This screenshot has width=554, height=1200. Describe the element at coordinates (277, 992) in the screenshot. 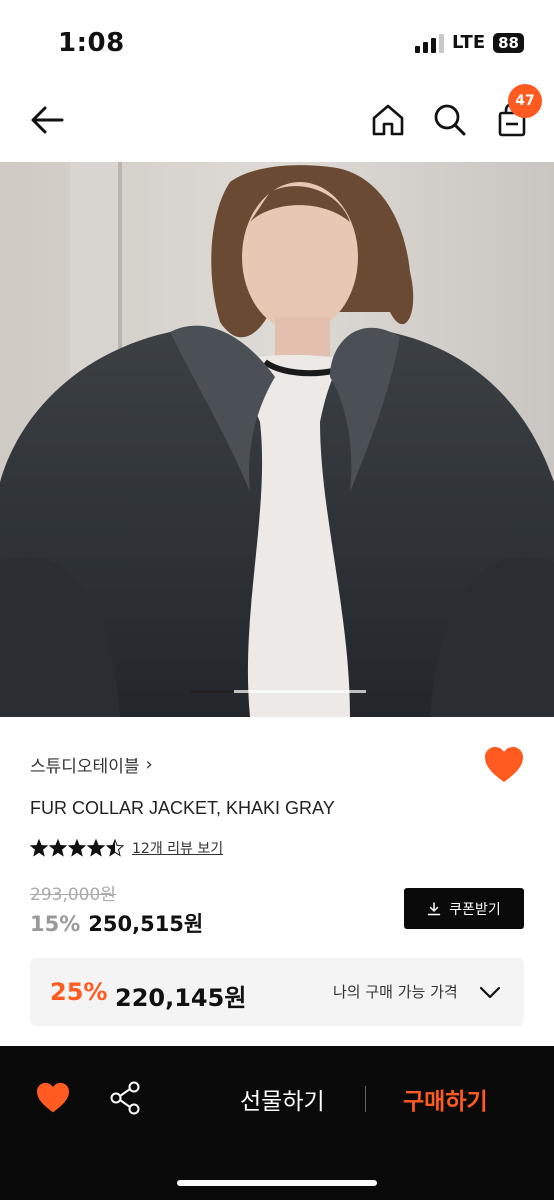

I see `my-price-box: 25% 220,145원 나의 구매 가능 가격` at that location.